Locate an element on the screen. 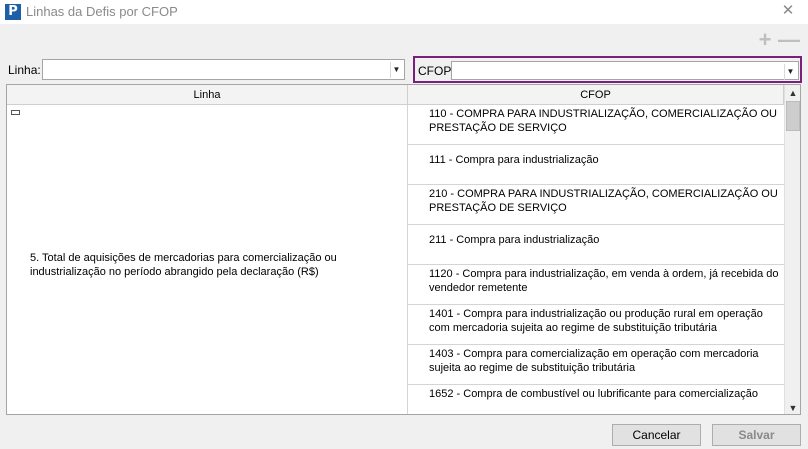  cfop-cell: 111 - Compra para industrialização is located at coordinates (514, 160).